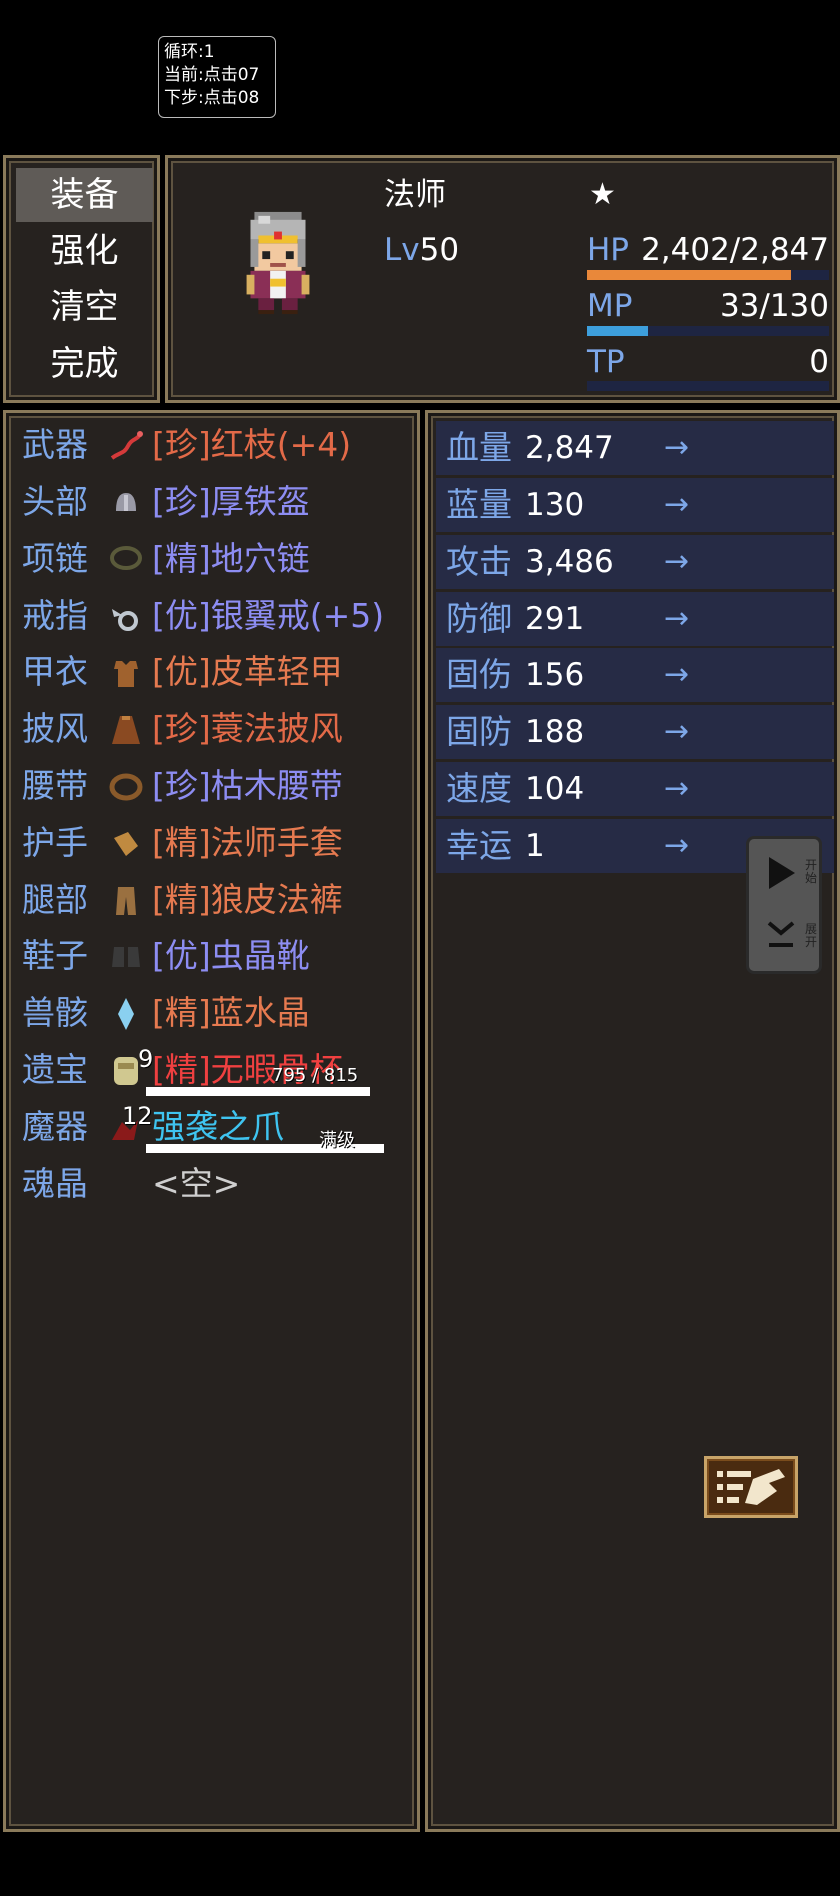  What do you see at coordinates (602, 195) in the screenshot?
I see `favorite-star-icon: ★` at bounding box center [602, 195].